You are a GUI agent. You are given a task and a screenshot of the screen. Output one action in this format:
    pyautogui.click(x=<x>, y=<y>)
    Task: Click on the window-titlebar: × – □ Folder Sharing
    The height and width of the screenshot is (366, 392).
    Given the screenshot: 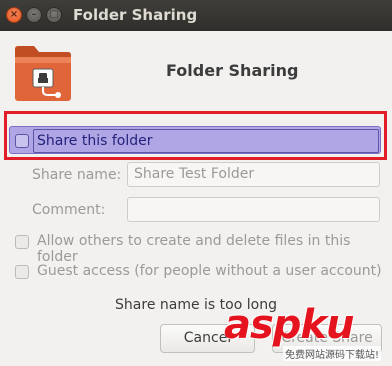 What is the action you would take?
    pyautogui.click(x=196, y=15)
    